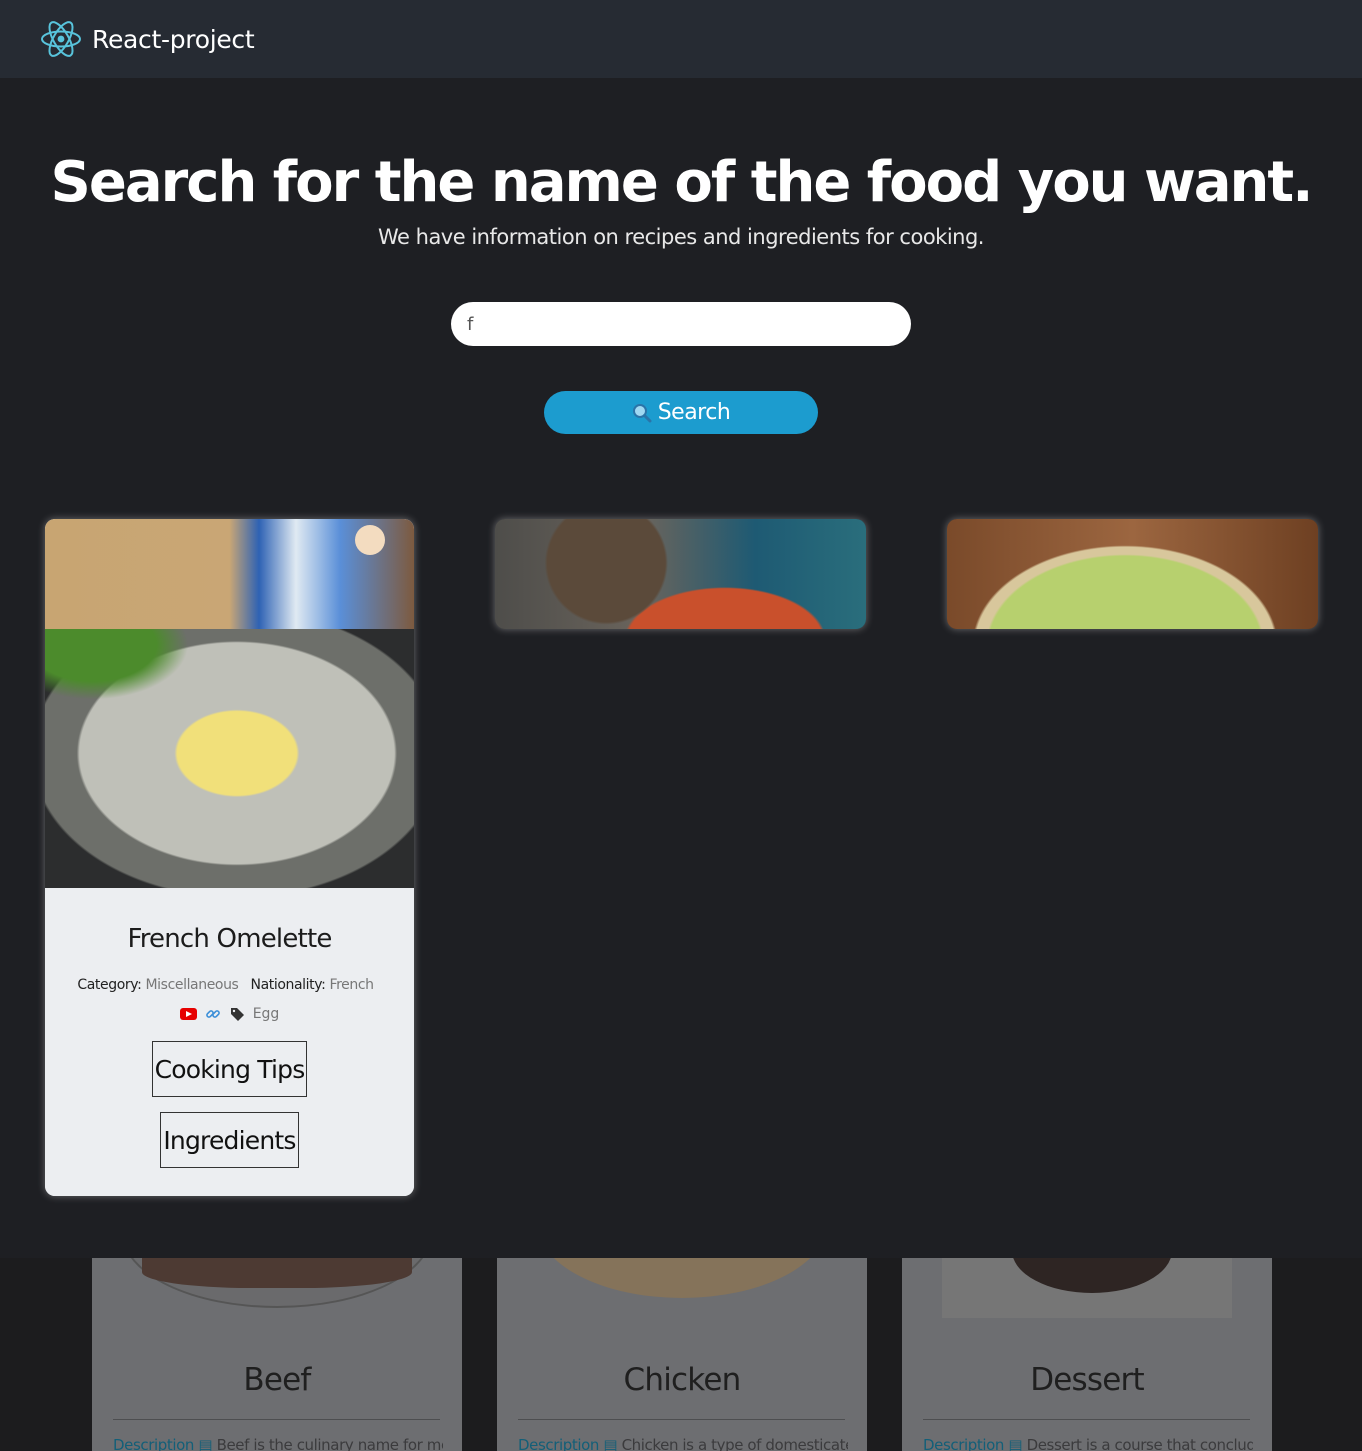 Image resolution: width=1362 pixels, height=1451 pixels. Describe the element at coordinates (734, 1443) in the screenshot. I see `description-text: Chicken is a type of domesticated` at that location.